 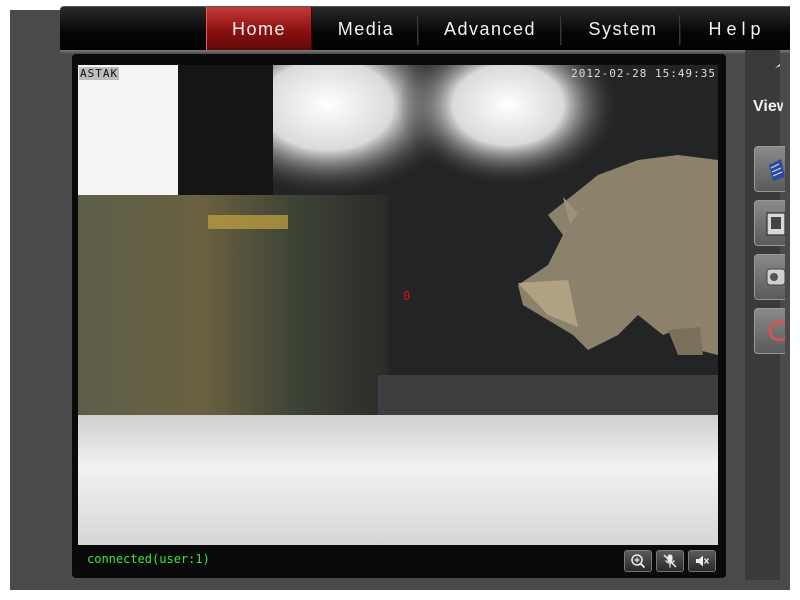 I want to click on zoom-button, so click(x=638, y=561).